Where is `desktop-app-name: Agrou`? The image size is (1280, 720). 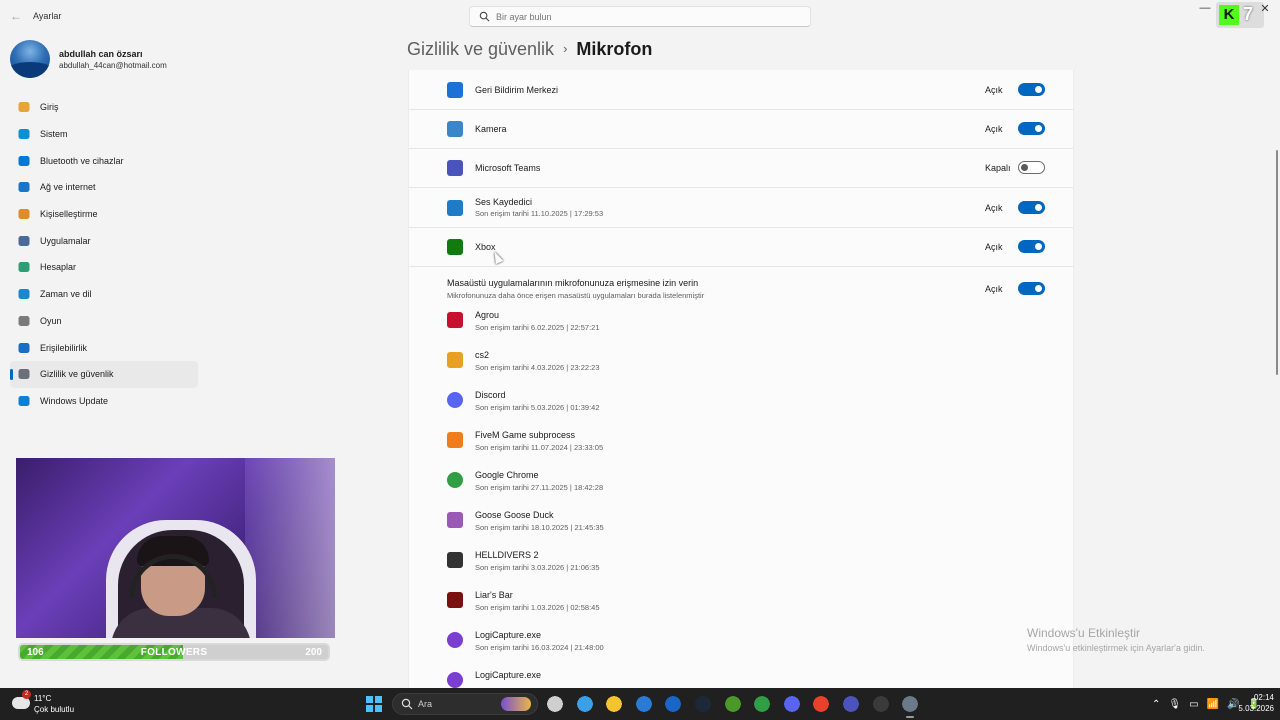 desktop-app-name: Agrou is located at coordinates (487, 315).